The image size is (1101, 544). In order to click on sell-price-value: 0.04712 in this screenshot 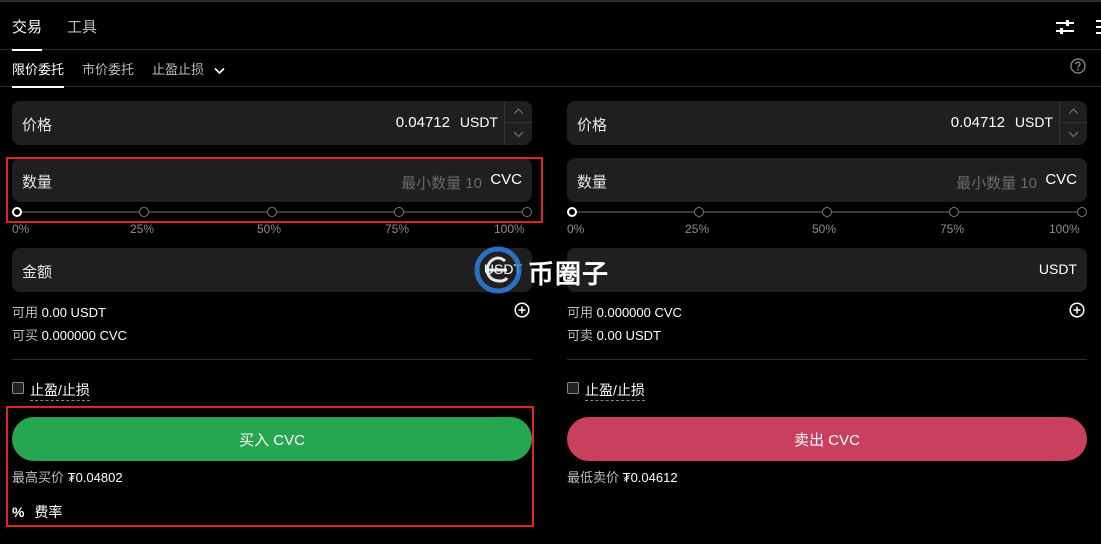, I will do `click(978, 122)`.